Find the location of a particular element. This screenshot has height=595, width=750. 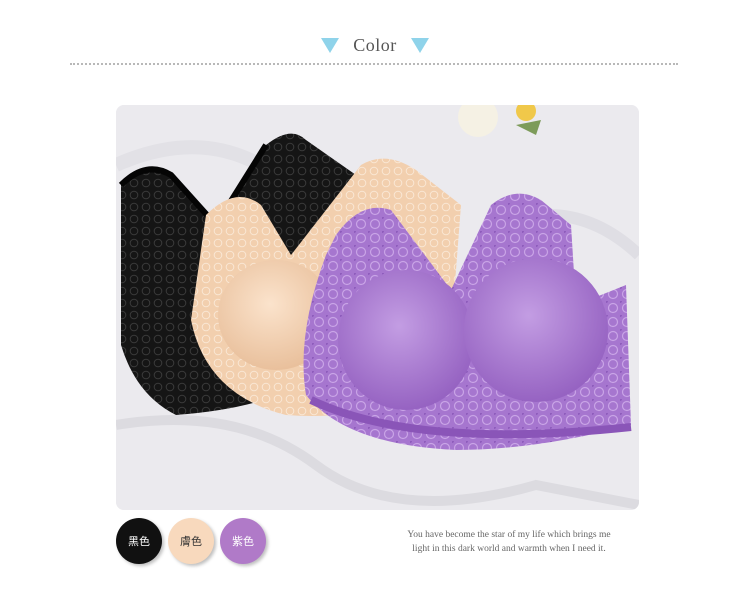

swatch-label: 膚色 is located at coordinates (191, 541).